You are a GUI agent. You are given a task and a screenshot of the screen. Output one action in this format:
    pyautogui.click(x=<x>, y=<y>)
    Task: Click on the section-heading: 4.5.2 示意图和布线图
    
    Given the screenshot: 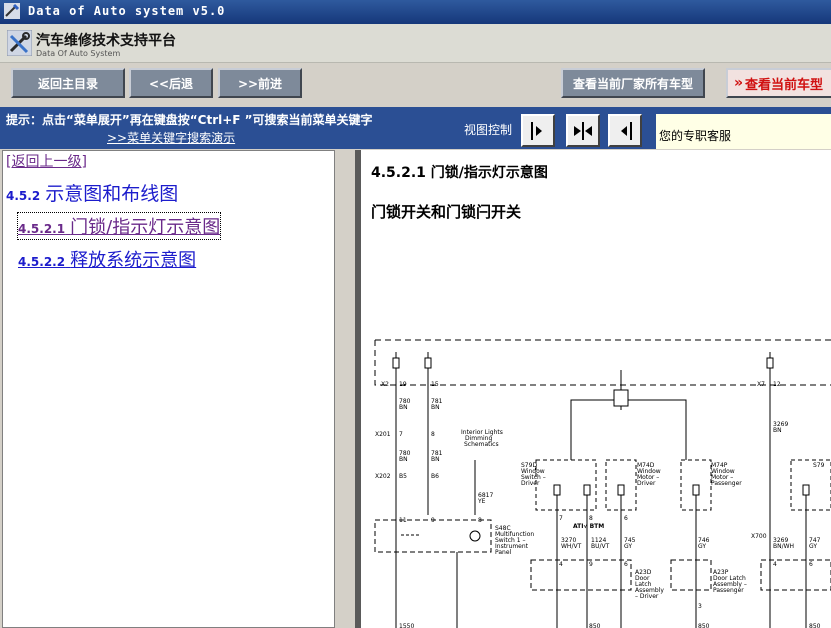 What is the action you would take?
    pyautogui.click(x=92, y=192)
    